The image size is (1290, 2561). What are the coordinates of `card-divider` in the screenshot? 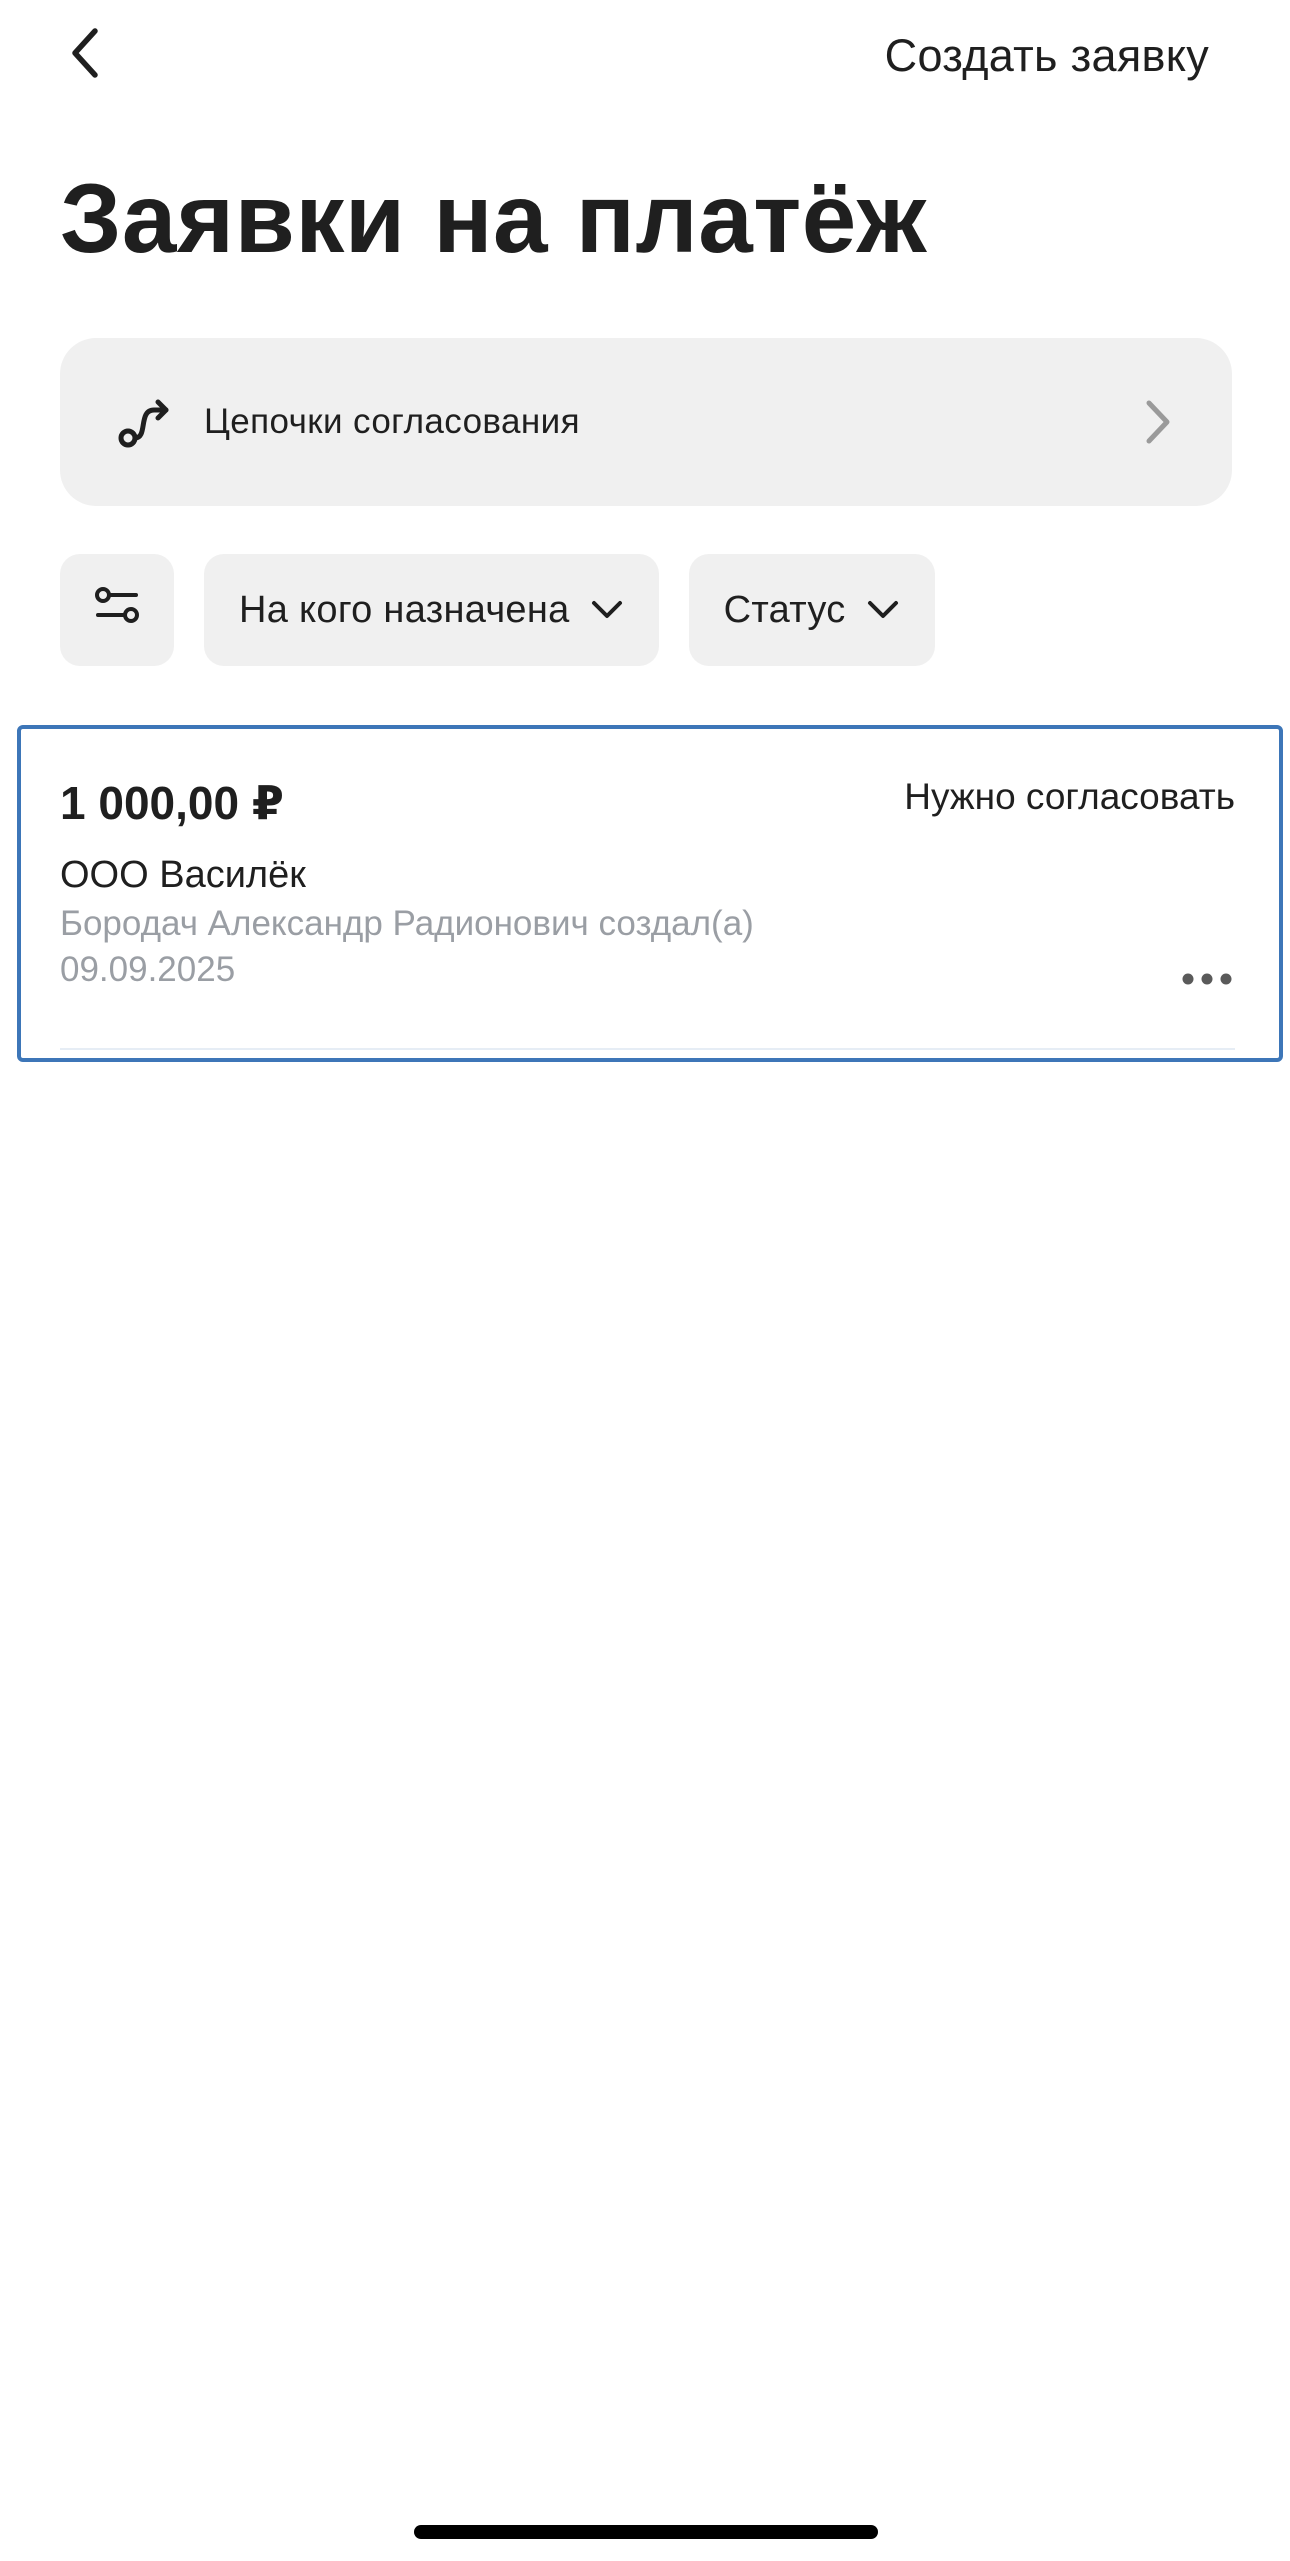 It's located at (647, 1049).